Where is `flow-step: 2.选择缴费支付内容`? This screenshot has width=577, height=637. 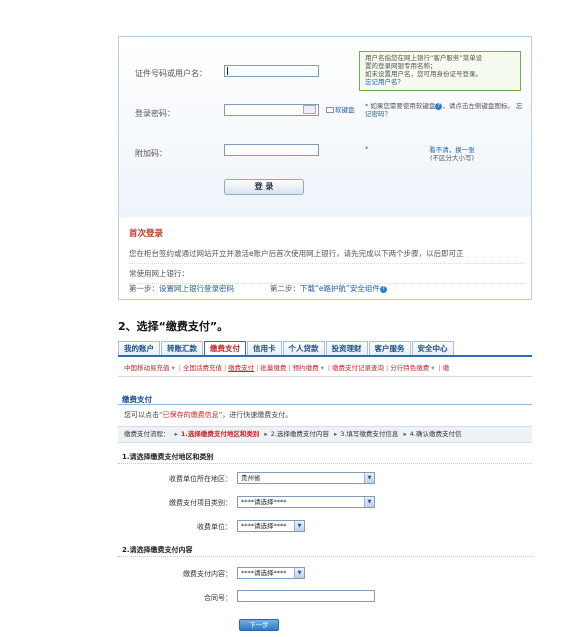 flow-step: 2.选择缴费支付内容 is located at coordinates (299, 434).